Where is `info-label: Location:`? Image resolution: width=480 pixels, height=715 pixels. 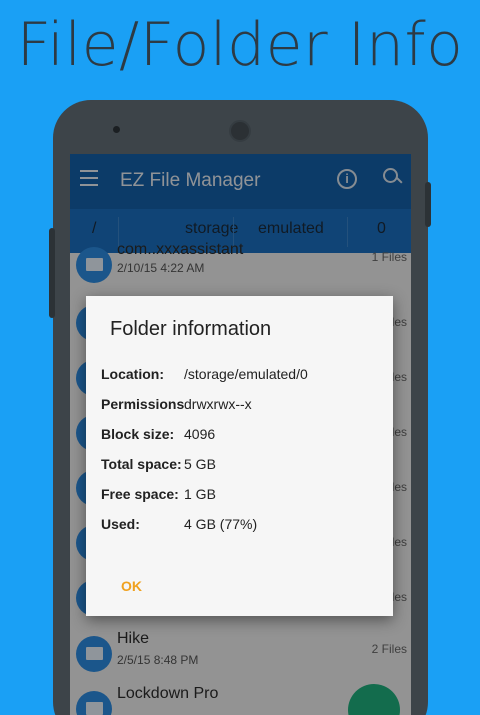 info-label: Location: is located at coordinates (132, 374).